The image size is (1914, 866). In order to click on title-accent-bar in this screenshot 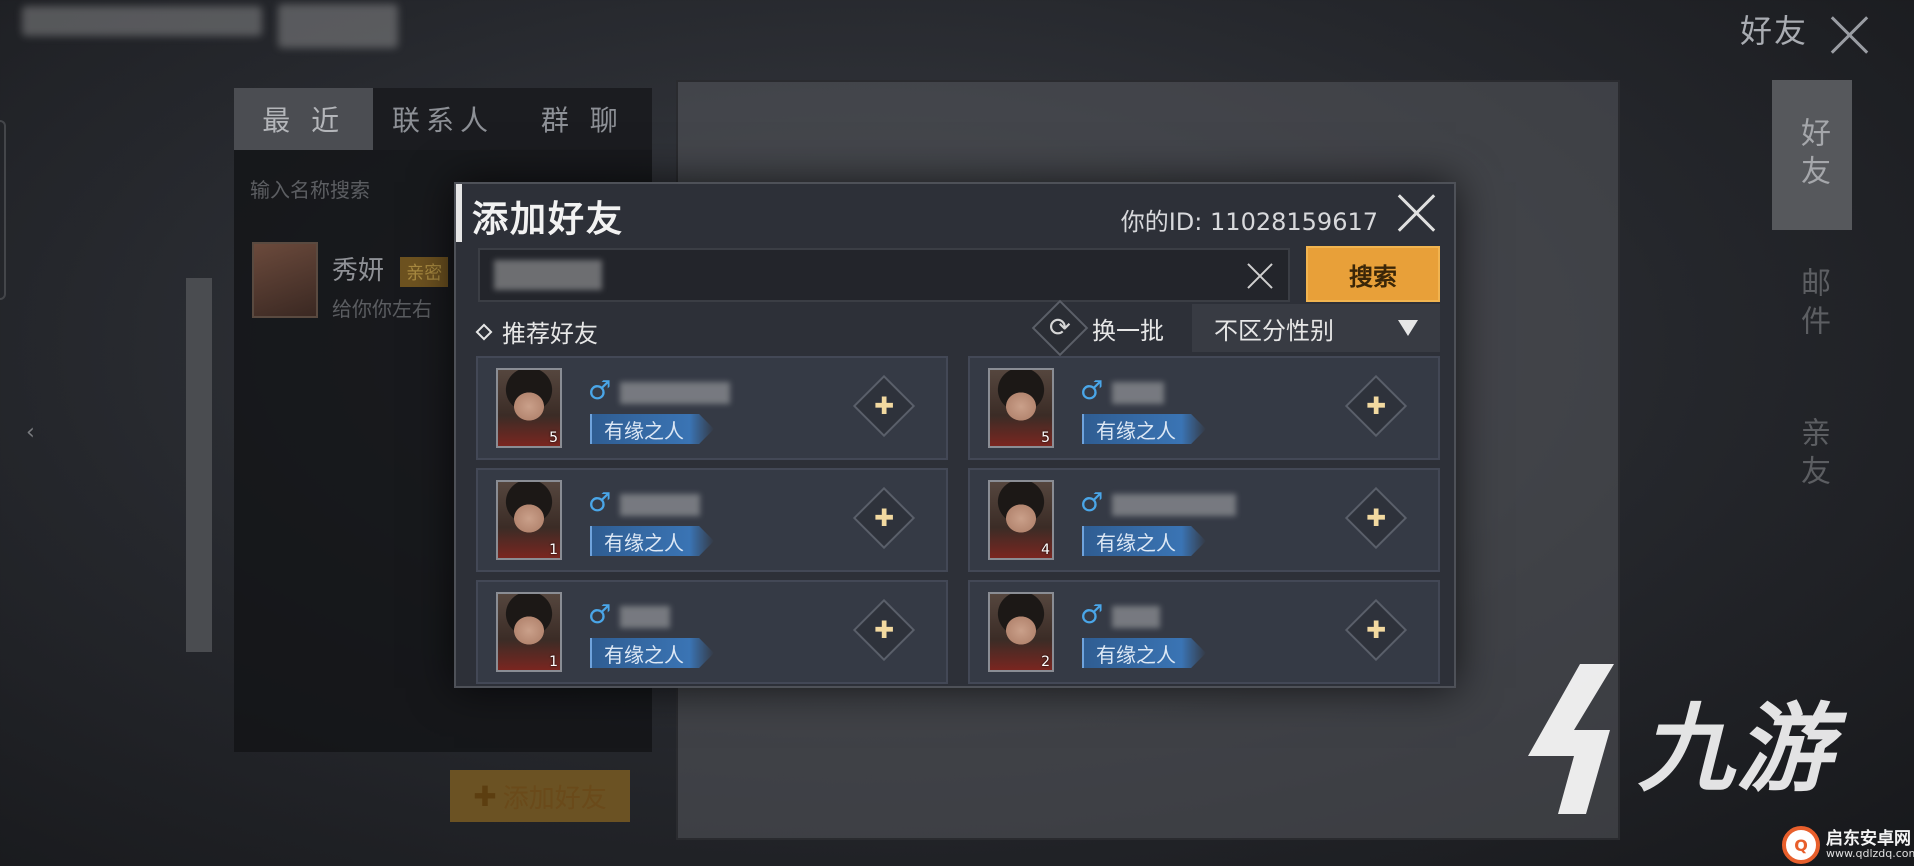, I will do `click(459, 213)`.